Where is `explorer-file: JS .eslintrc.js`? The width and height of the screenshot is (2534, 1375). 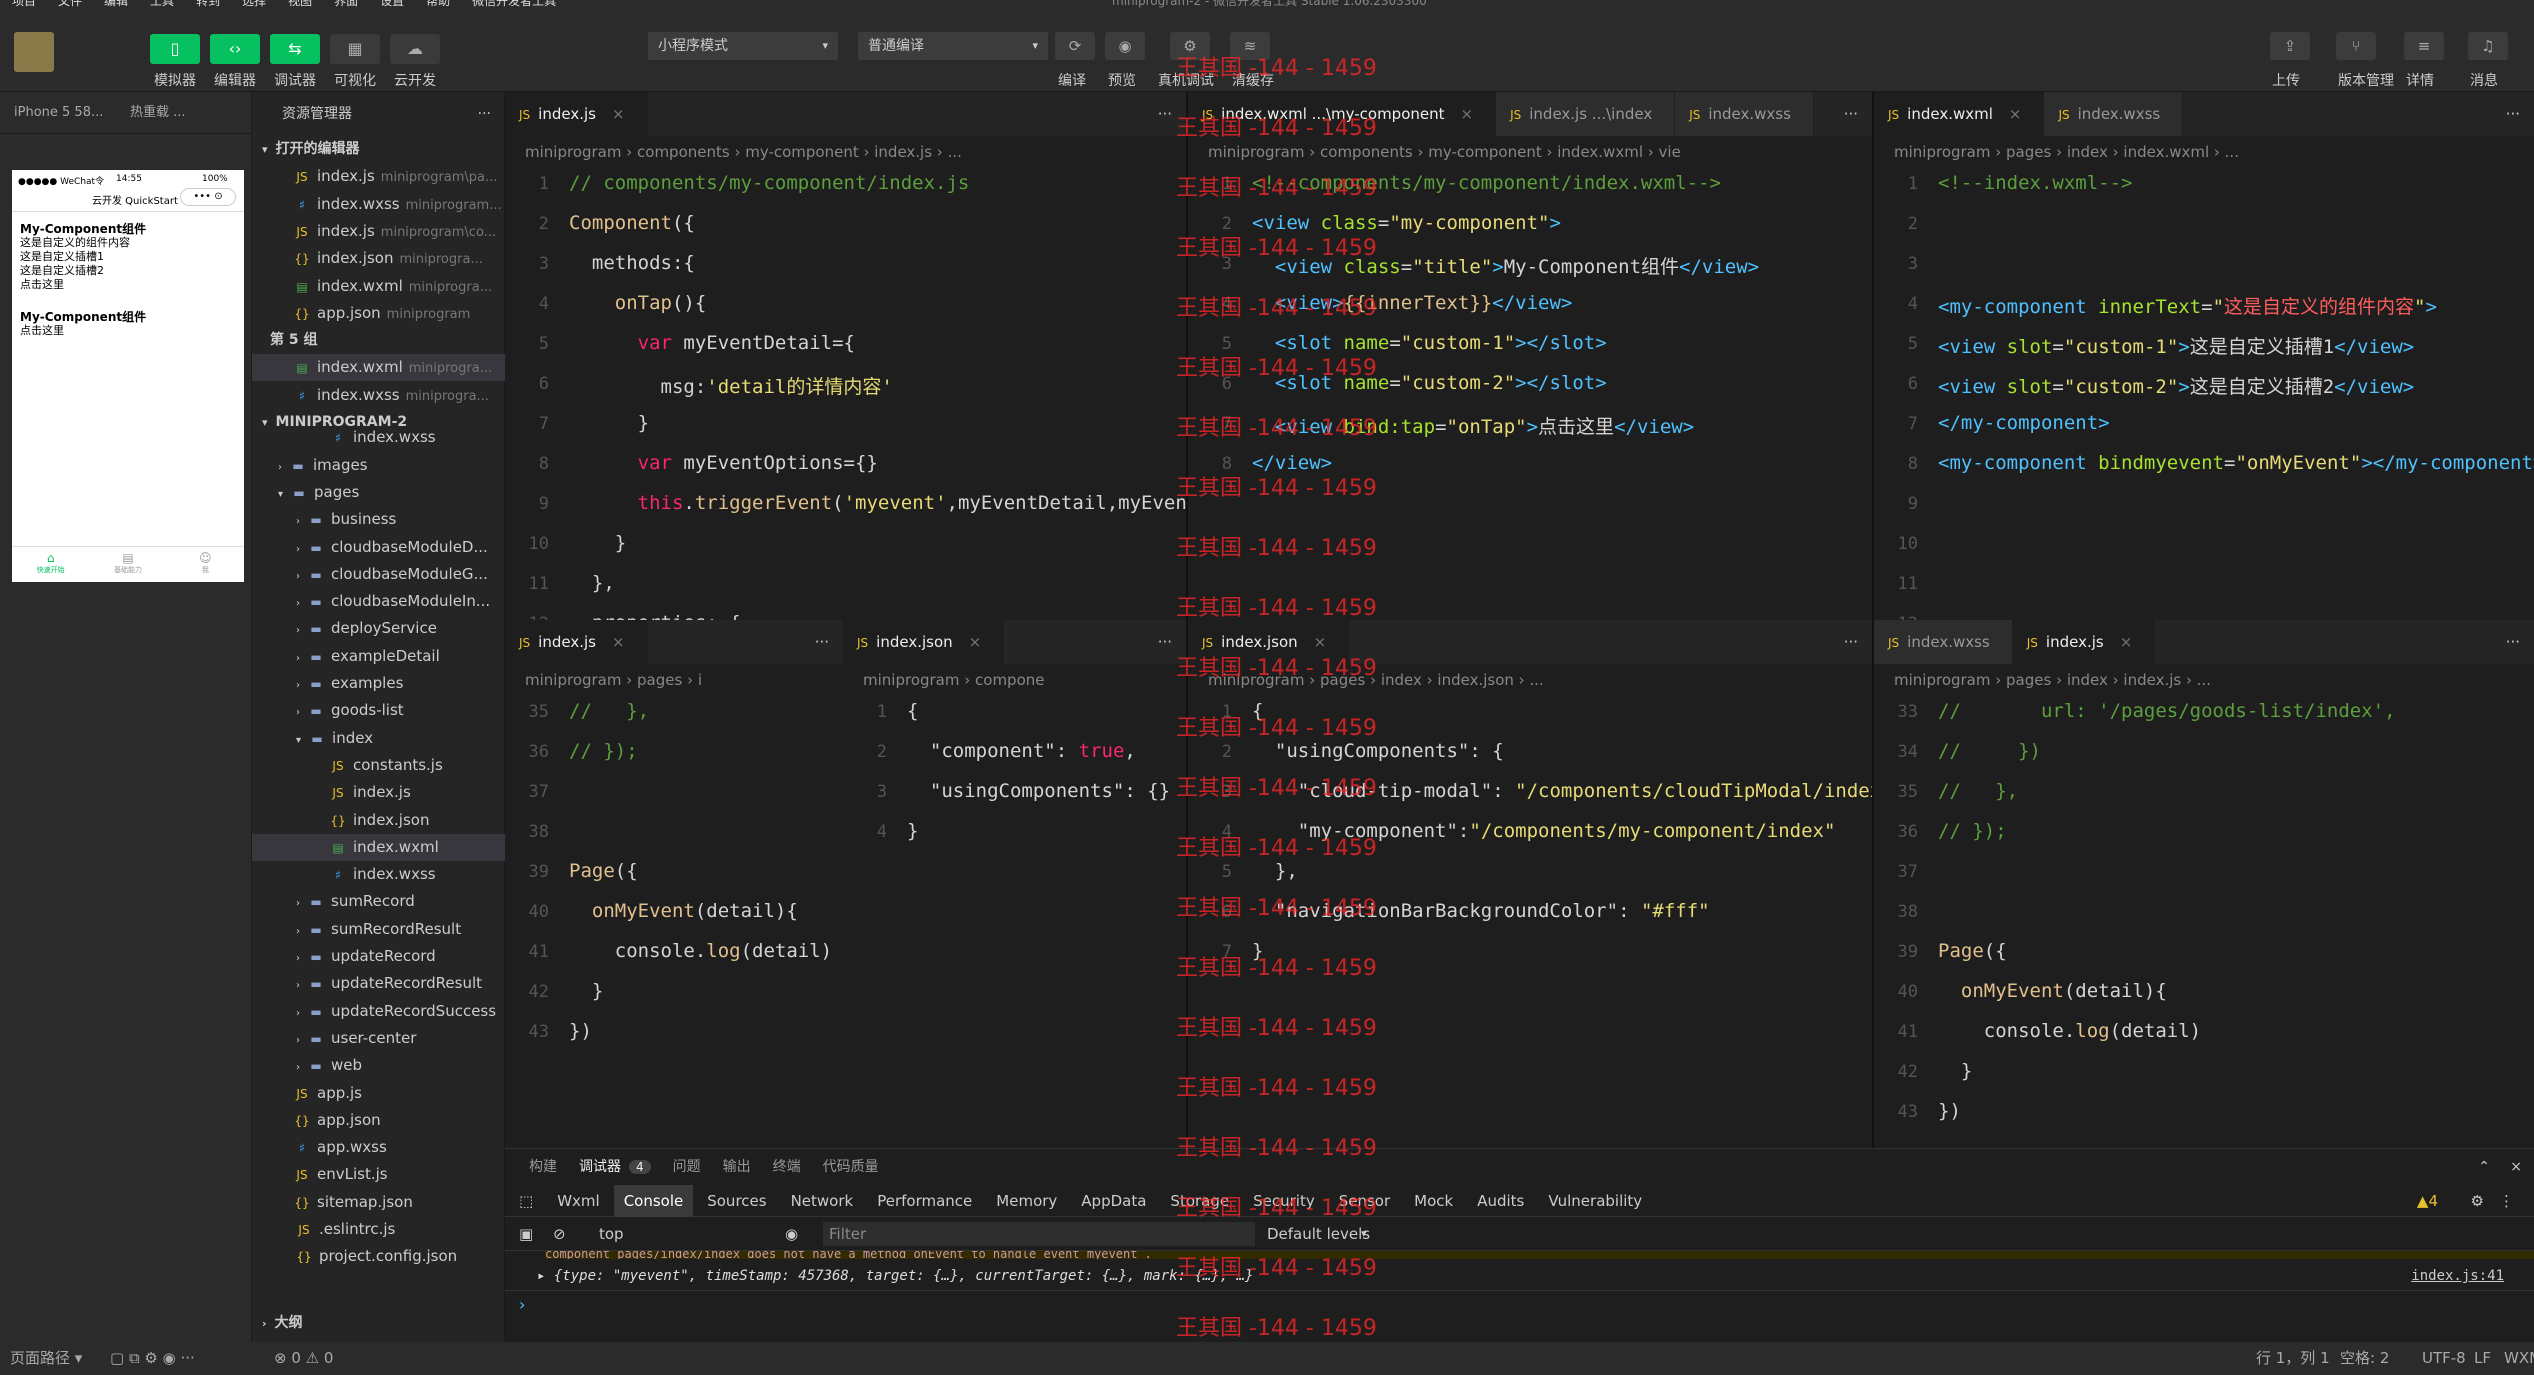
explorer-file: JS .eslintrc.js is located at coordinates (378, 1229).